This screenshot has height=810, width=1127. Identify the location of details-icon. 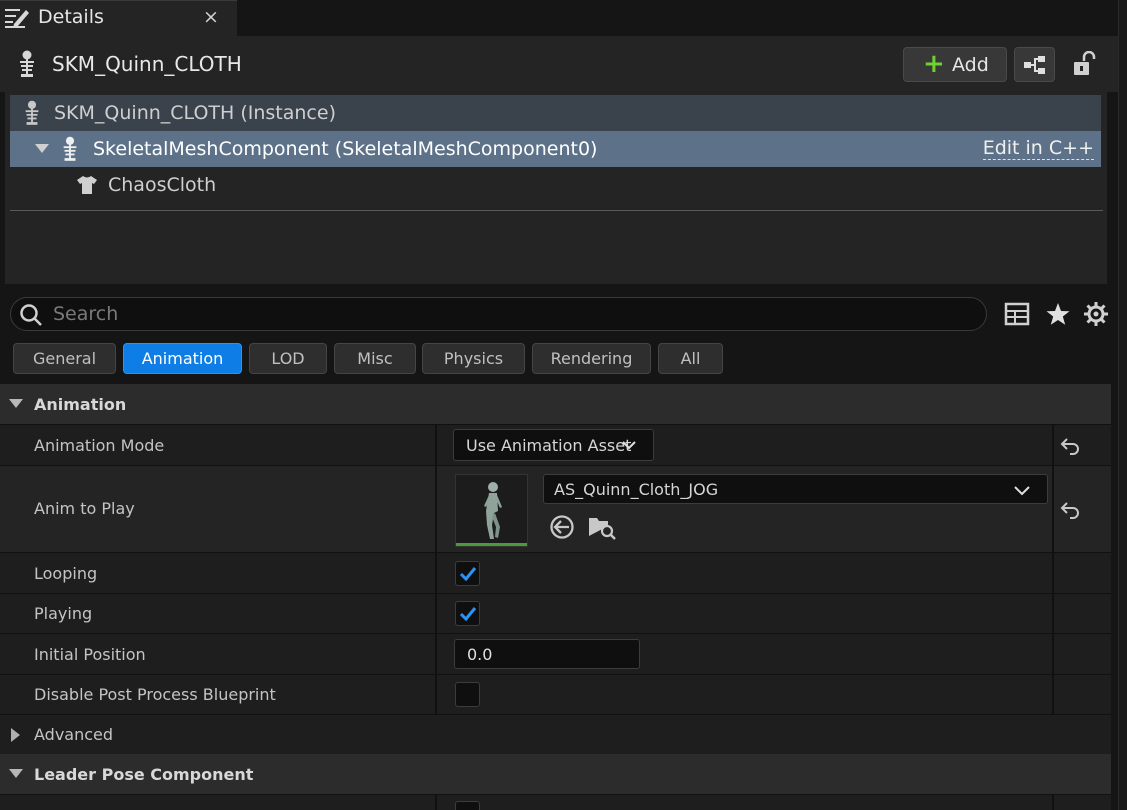
(17, 18).